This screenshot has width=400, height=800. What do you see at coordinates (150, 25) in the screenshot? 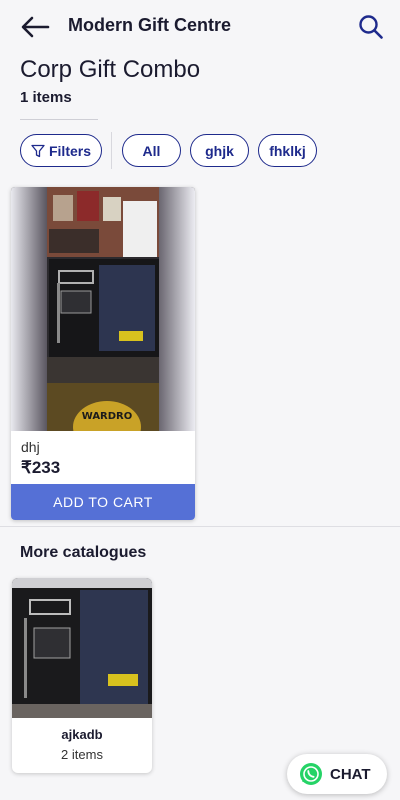
I see `store-title: Modern Gift Centre` at bounding box center [150, 25].